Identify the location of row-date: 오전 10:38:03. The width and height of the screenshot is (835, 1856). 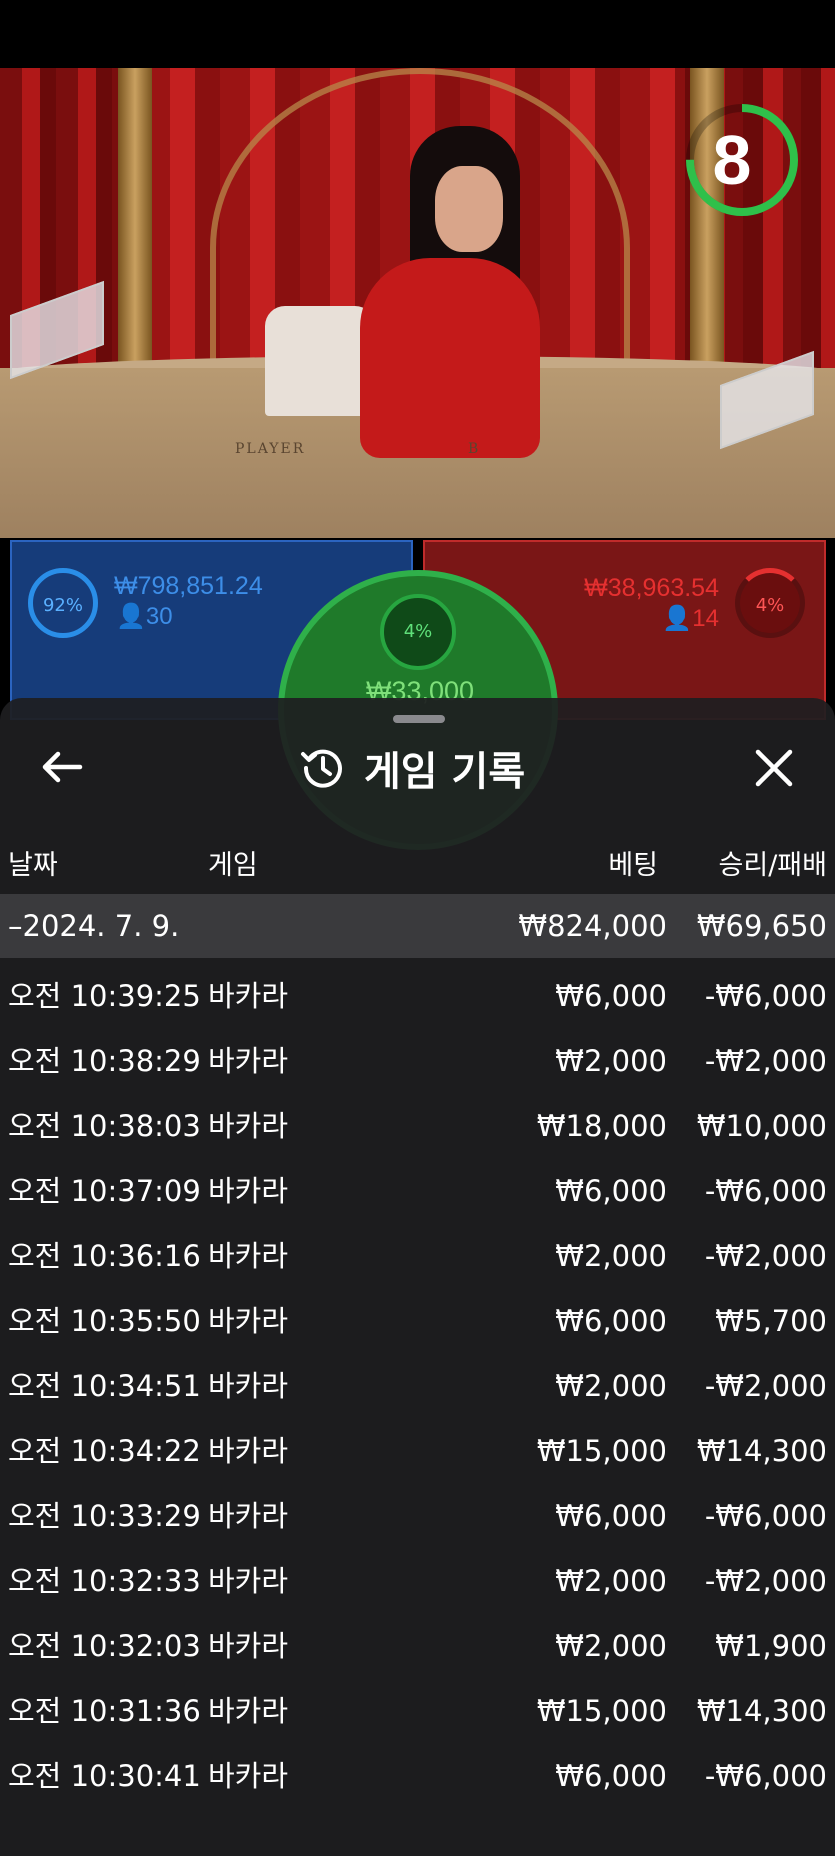
(104, 1126).